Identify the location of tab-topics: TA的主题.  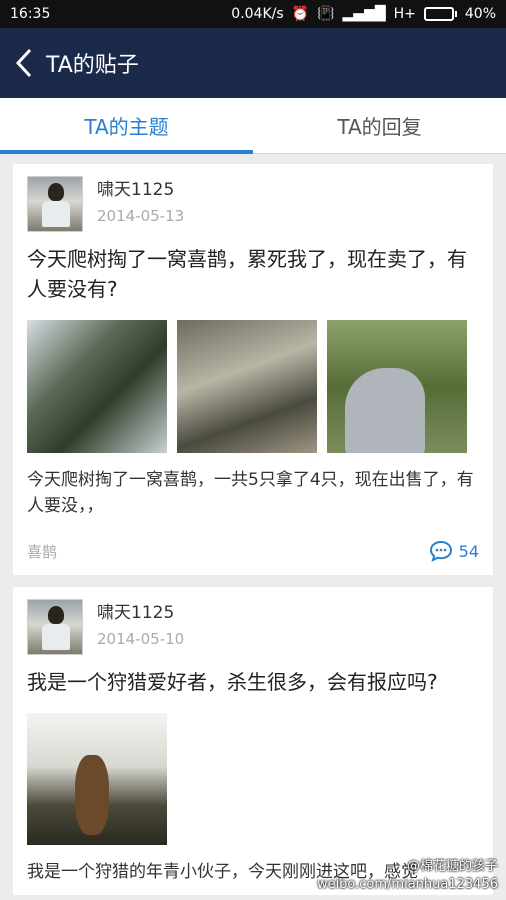
(126, 126).